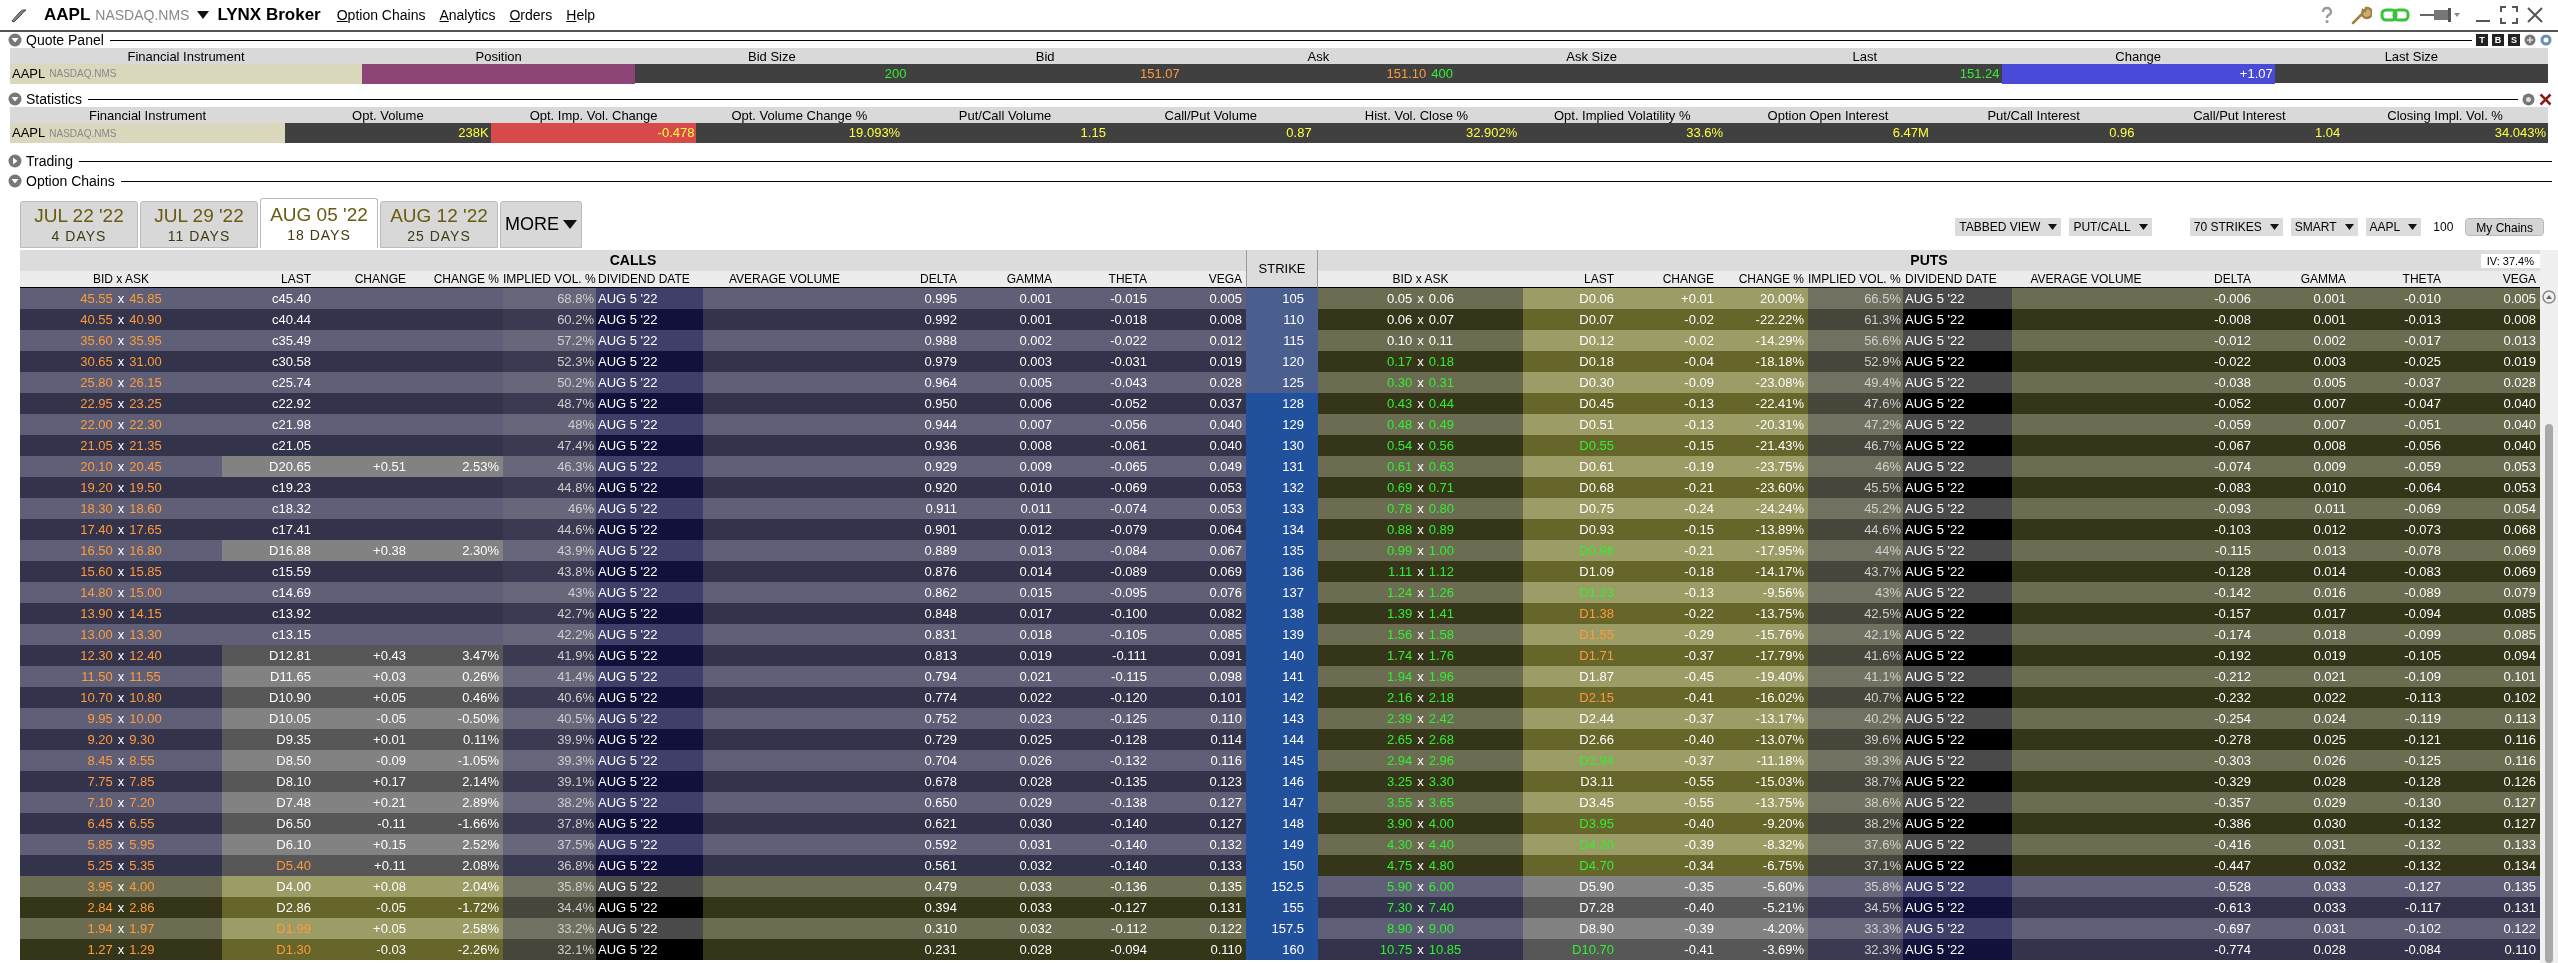  I want to click on caret-icon, so click(203, 15).